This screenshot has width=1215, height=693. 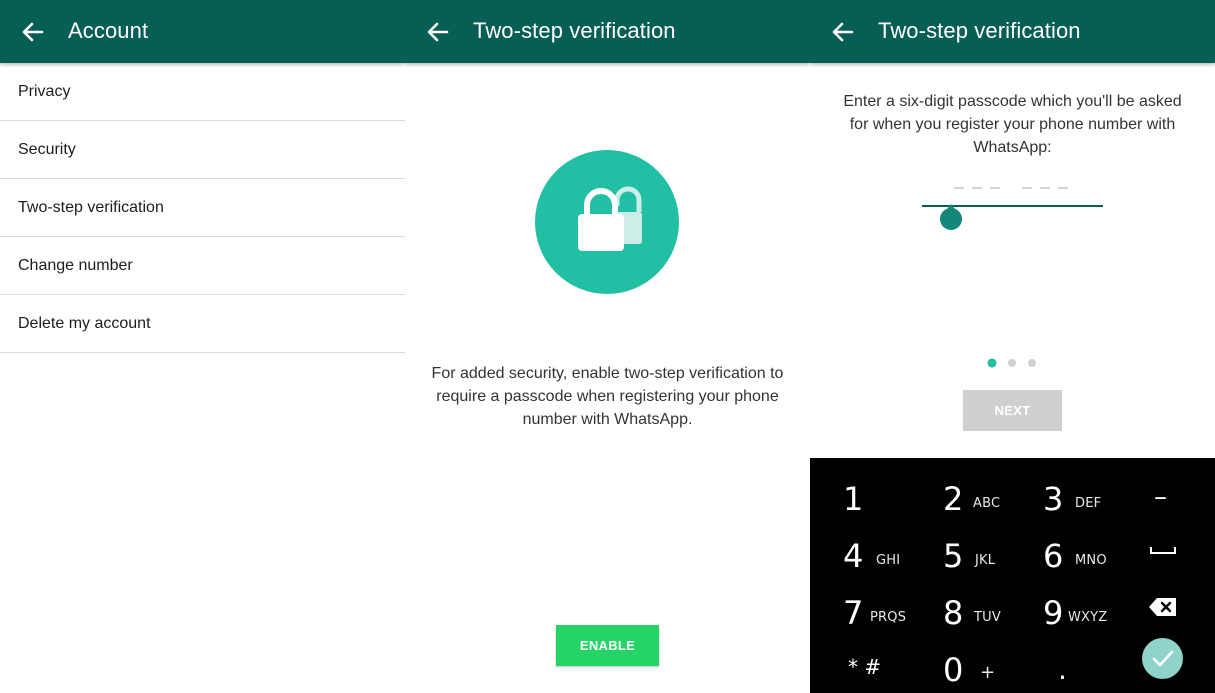 What do you see at coordinates (895, 666) in the screenshot?
I see `key-star-hash: * #` at bounding box center [895, 666].